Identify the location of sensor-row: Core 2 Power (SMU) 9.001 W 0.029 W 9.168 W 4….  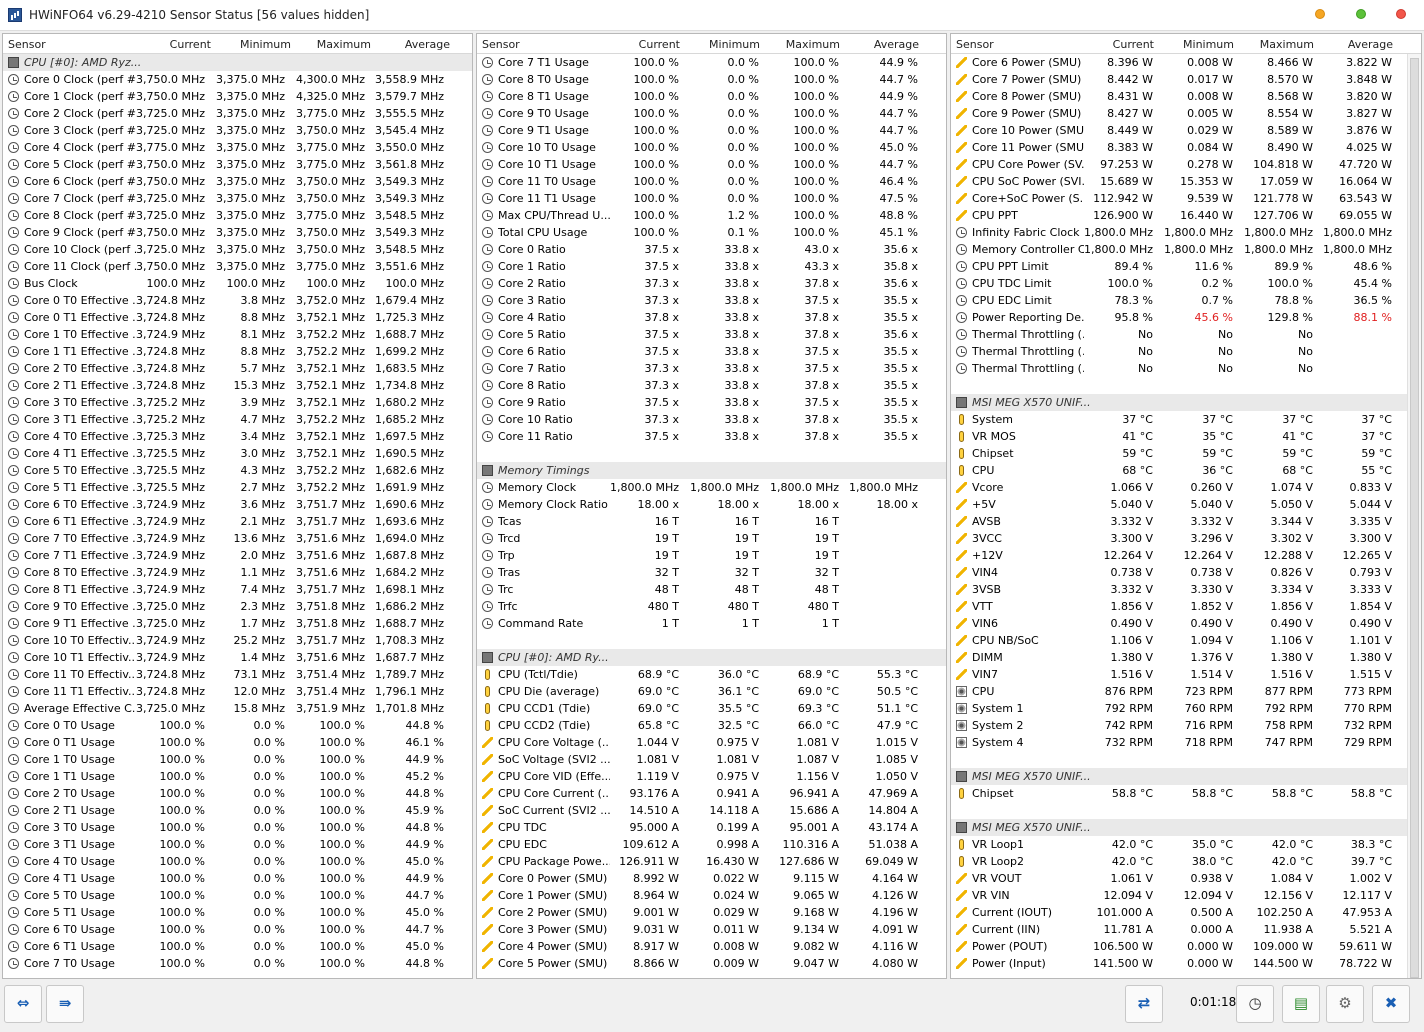
(711, 912).